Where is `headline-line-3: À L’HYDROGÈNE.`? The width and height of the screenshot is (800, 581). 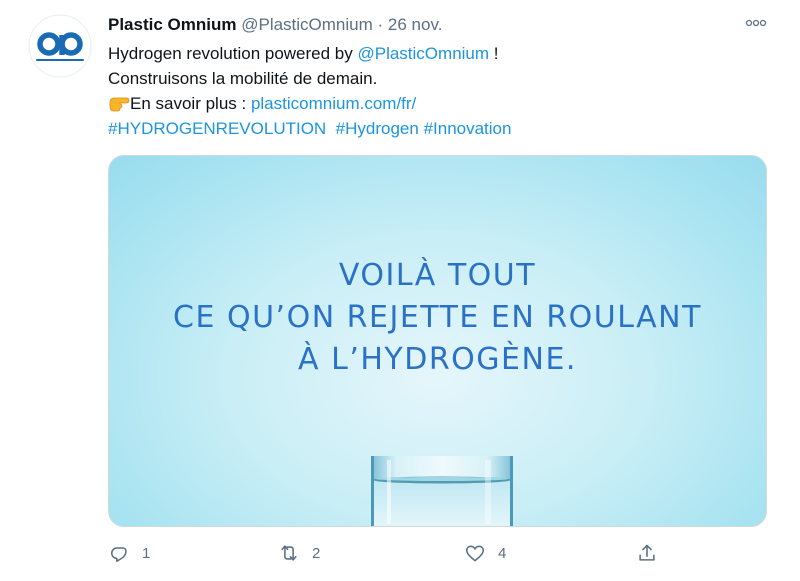
headline-line-3: À L’HYDROGÈNE. is located at coordinates (437, 359).